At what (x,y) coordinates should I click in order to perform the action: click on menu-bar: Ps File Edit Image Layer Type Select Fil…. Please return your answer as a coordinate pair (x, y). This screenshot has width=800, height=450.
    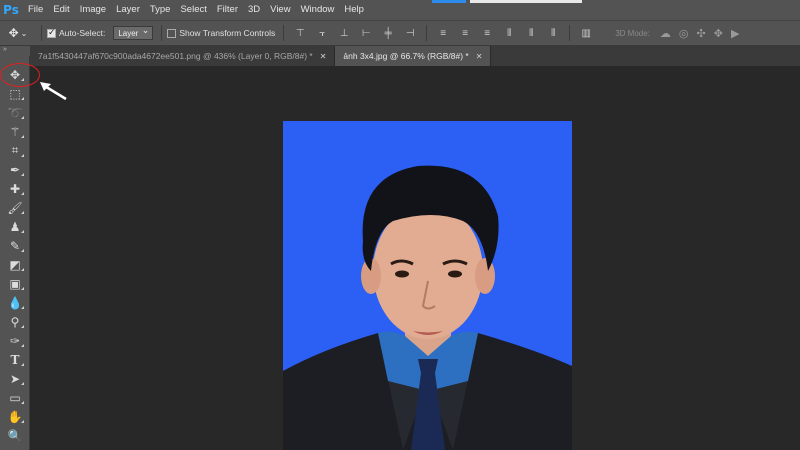
    Looking at the image, I should click on (400, 10).